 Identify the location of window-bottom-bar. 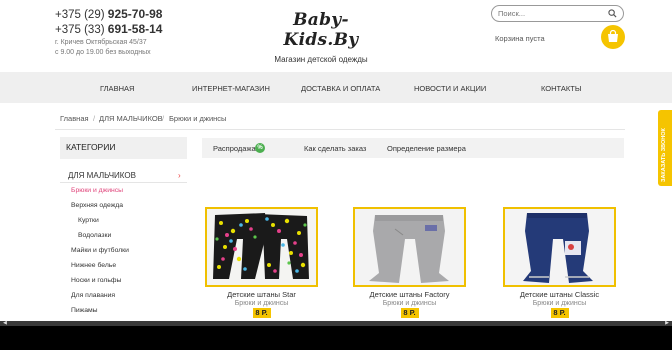
(336, 338).